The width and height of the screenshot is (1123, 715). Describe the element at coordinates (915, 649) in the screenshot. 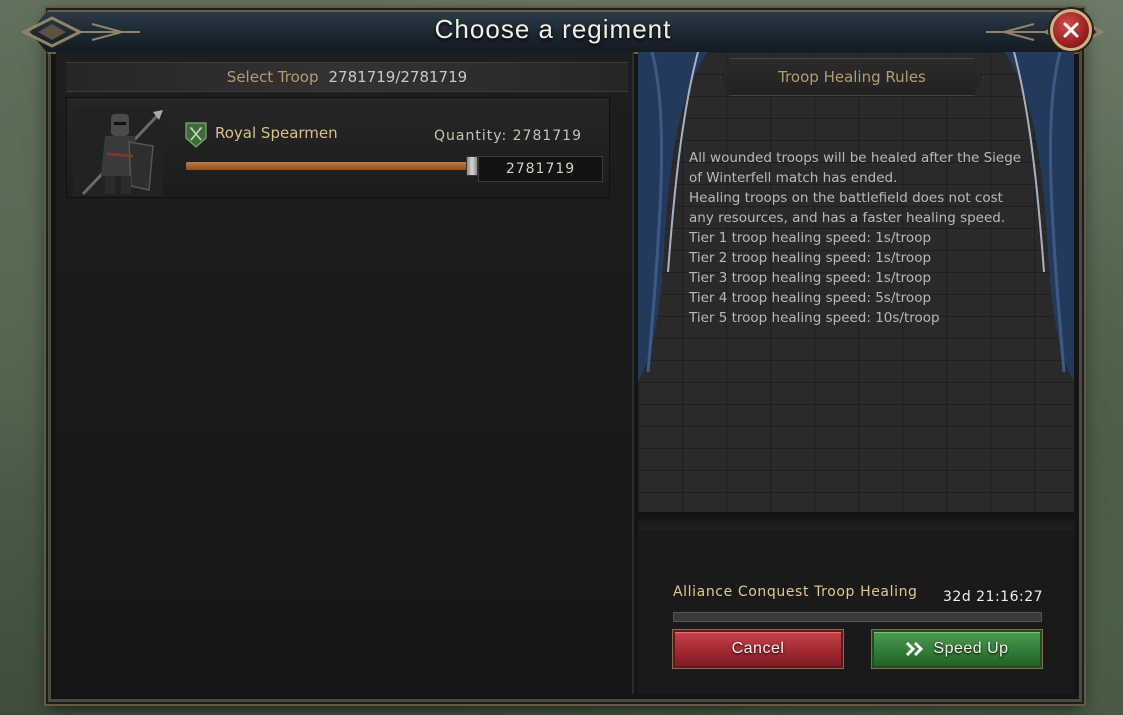

I see `double-chevron-icon` at that location.